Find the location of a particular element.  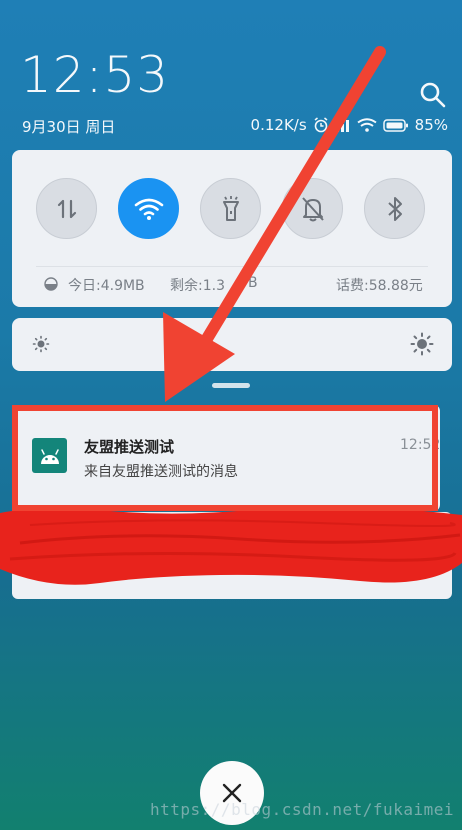

balance: 话费:58.88元 is located at coordinates (379, 286).